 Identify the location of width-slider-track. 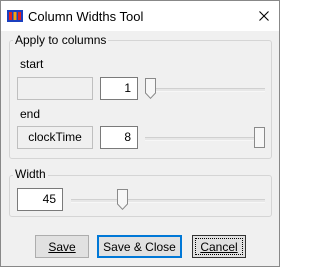
(168, 201).